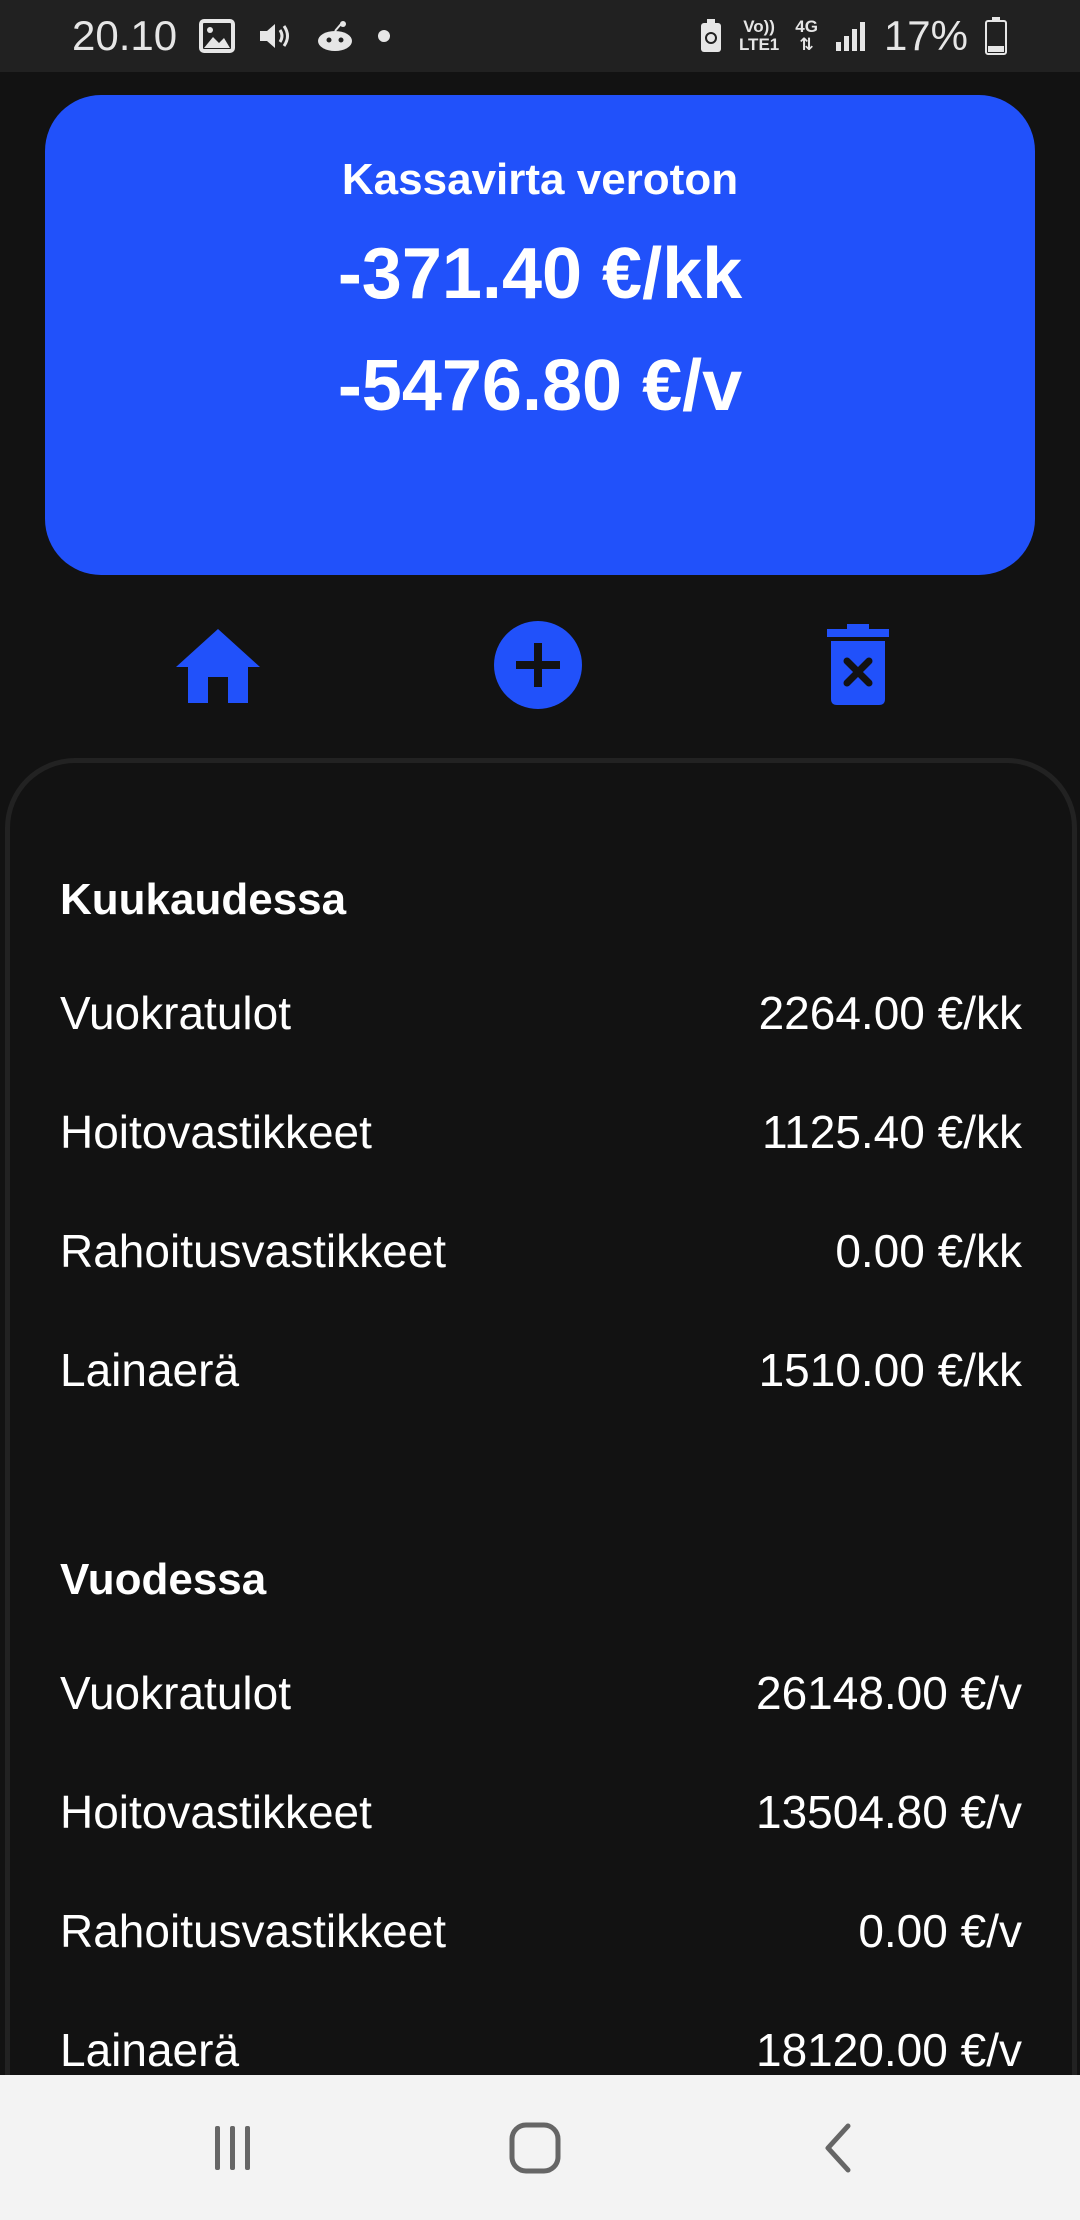 The image size is (1080, 2220). I want to click on home-button, so click(218, 665).